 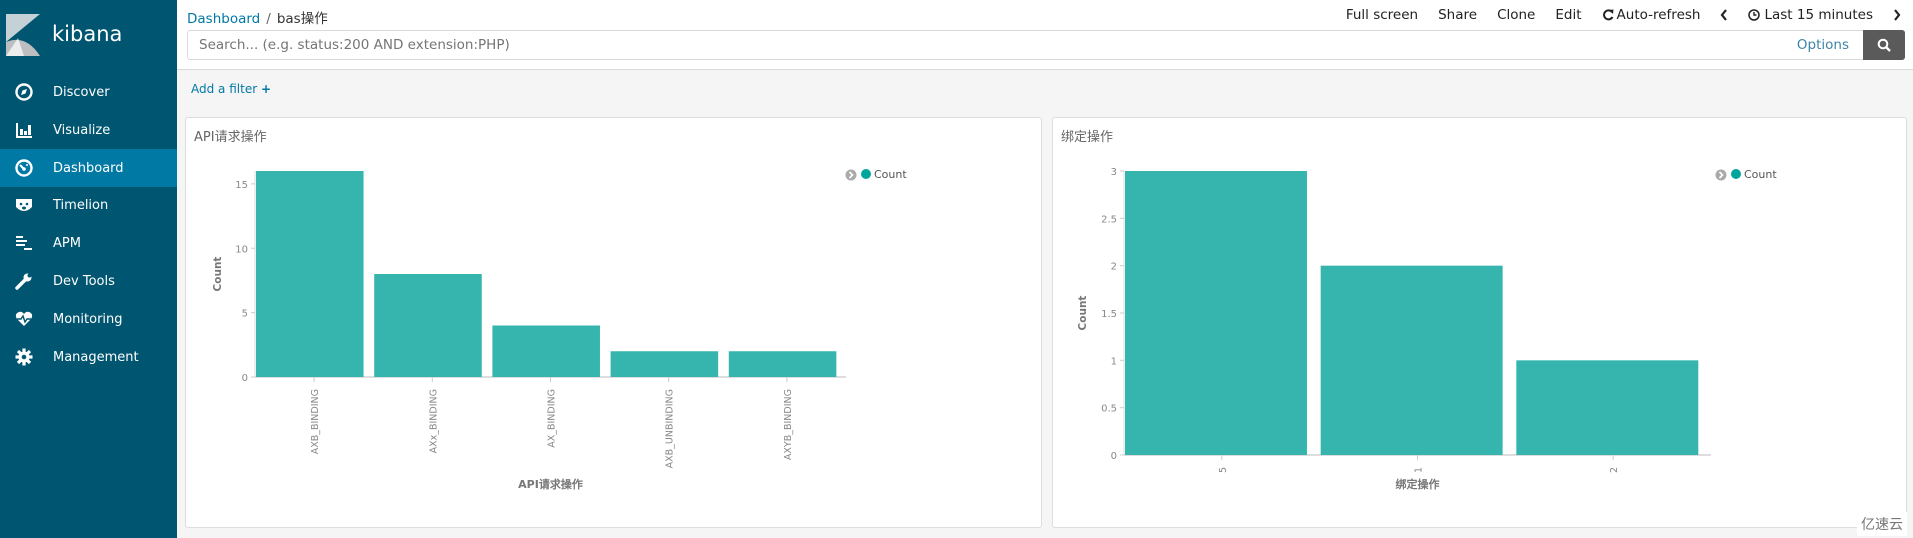 I want to click on x-tick-label: 1, so click(x=1419, y=470).